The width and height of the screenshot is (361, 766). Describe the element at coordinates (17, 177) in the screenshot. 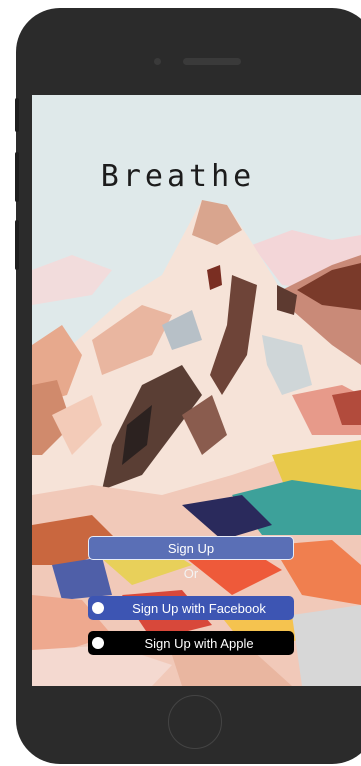

I see `volume-up-button` at that location.